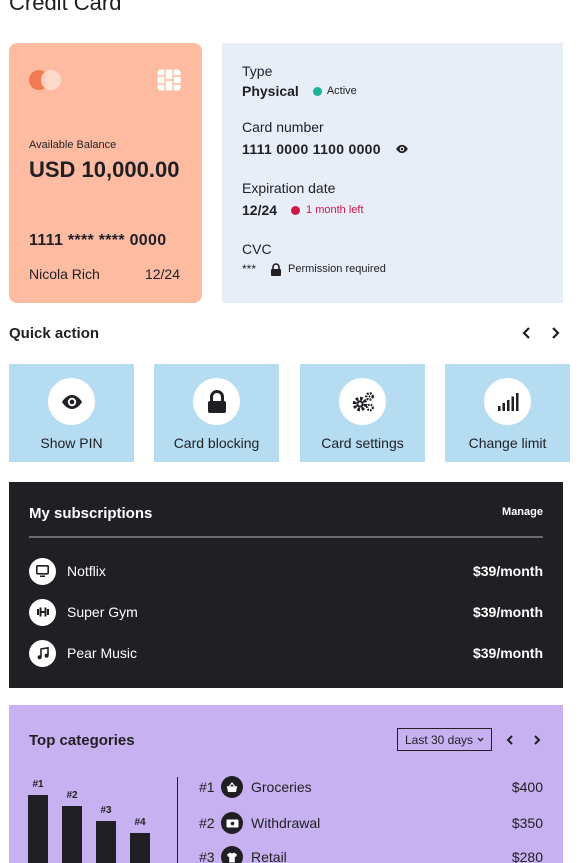 This screenshot has width=578, height=863. Describe the element at coordinates (541, 333) in the screenshot. I see `quick-action-pager` at that location.